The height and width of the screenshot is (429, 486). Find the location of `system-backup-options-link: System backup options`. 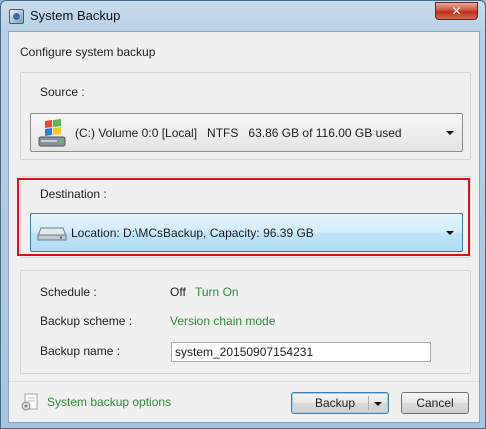

system-backup-options-link: System backup options is located at coordinates (109, 402).